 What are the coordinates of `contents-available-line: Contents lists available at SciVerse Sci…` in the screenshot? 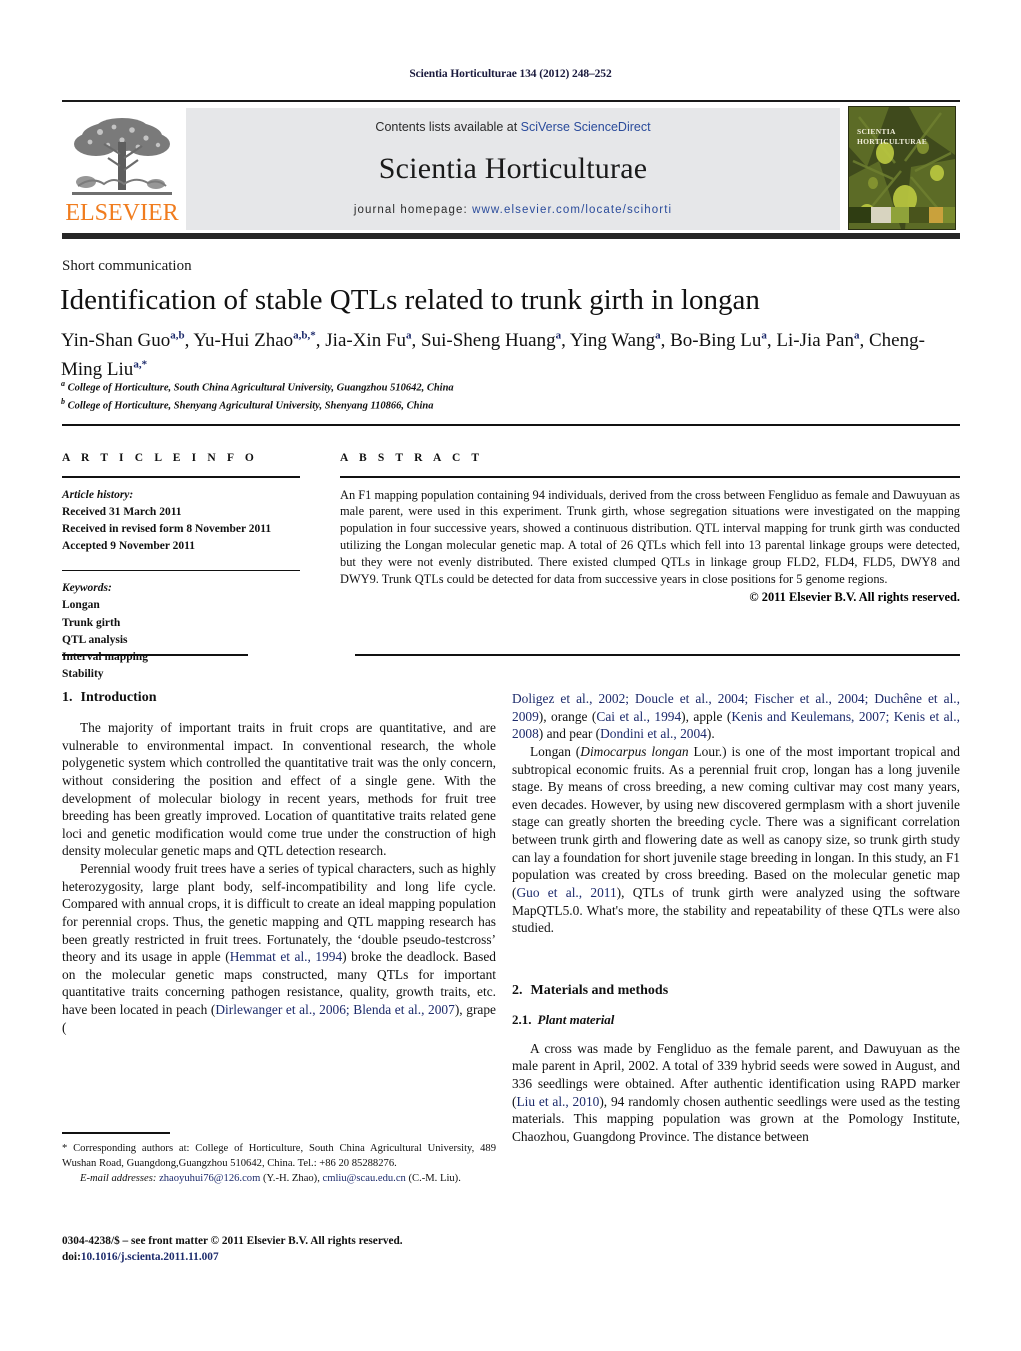 It's located at (513, 127).